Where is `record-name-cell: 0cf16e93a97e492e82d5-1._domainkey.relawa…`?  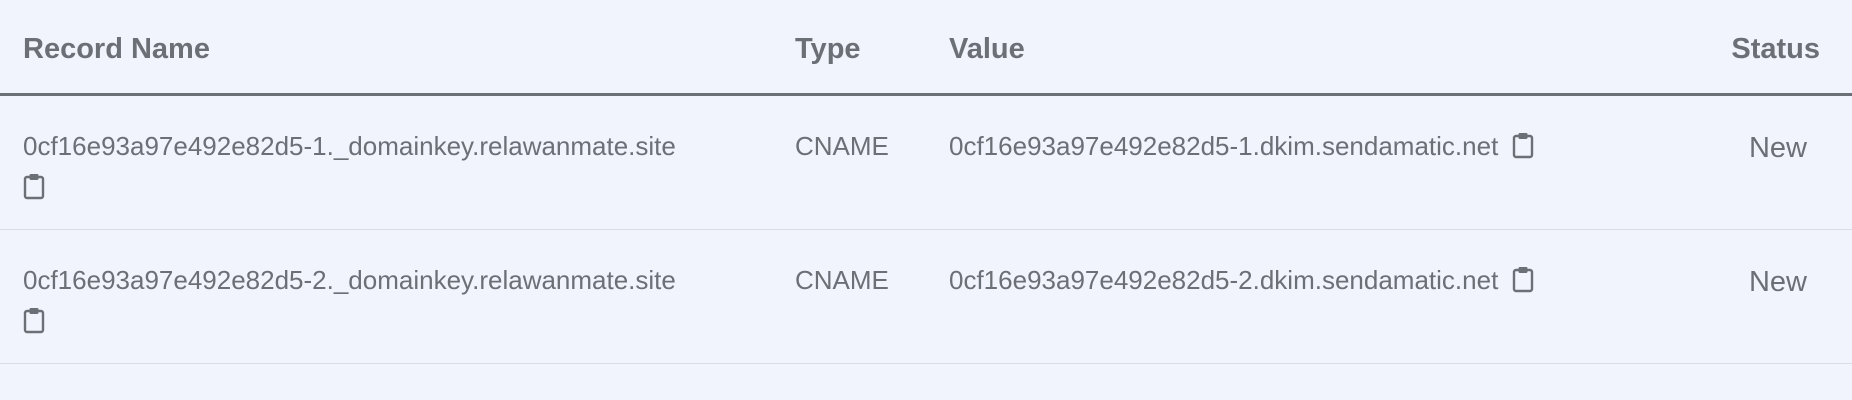 record-name-cell: 0cf16e93a97e492e82d5-1._domainkey.relawa… is located at coordinates (349, 146).